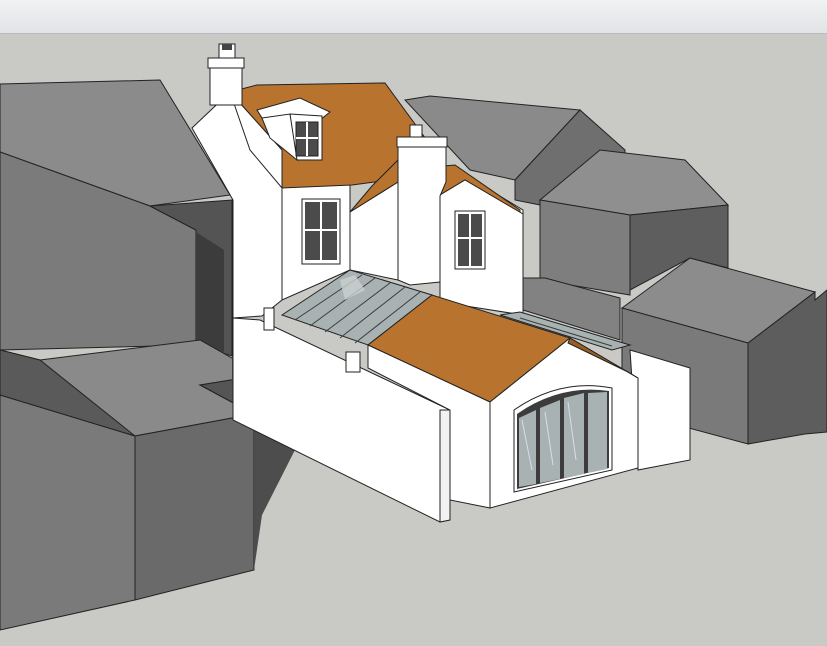 The height and width of the screenshot is (646, 827). I want to click on small-door, so click(353, 362).